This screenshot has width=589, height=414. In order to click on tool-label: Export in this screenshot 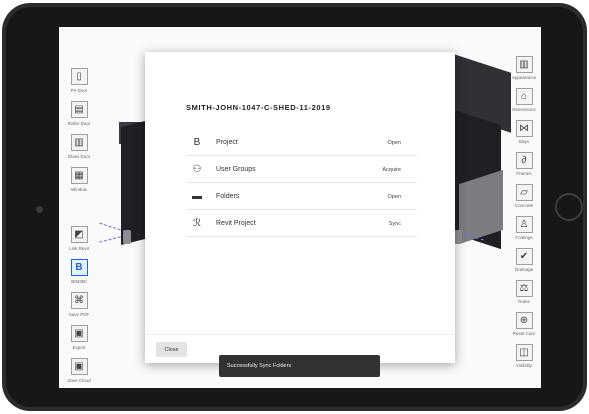, I will do `click(79, 347)`.